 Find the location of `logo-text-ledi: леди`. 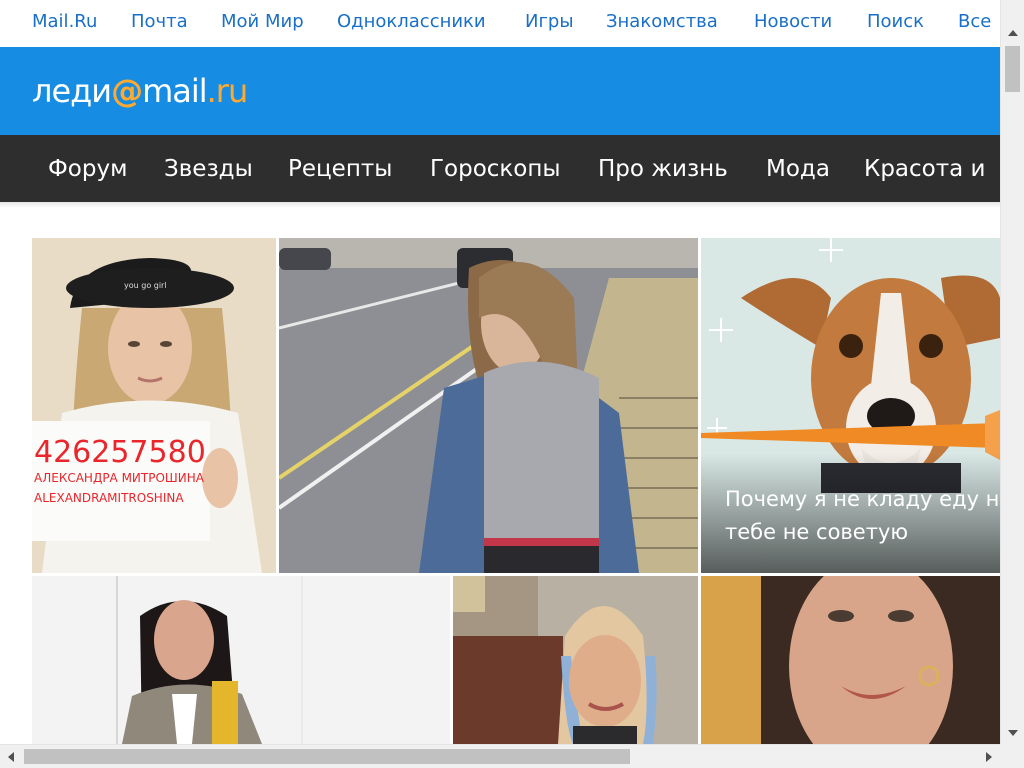

logo-text-ledi: леди is located at coordinates (72, 91).